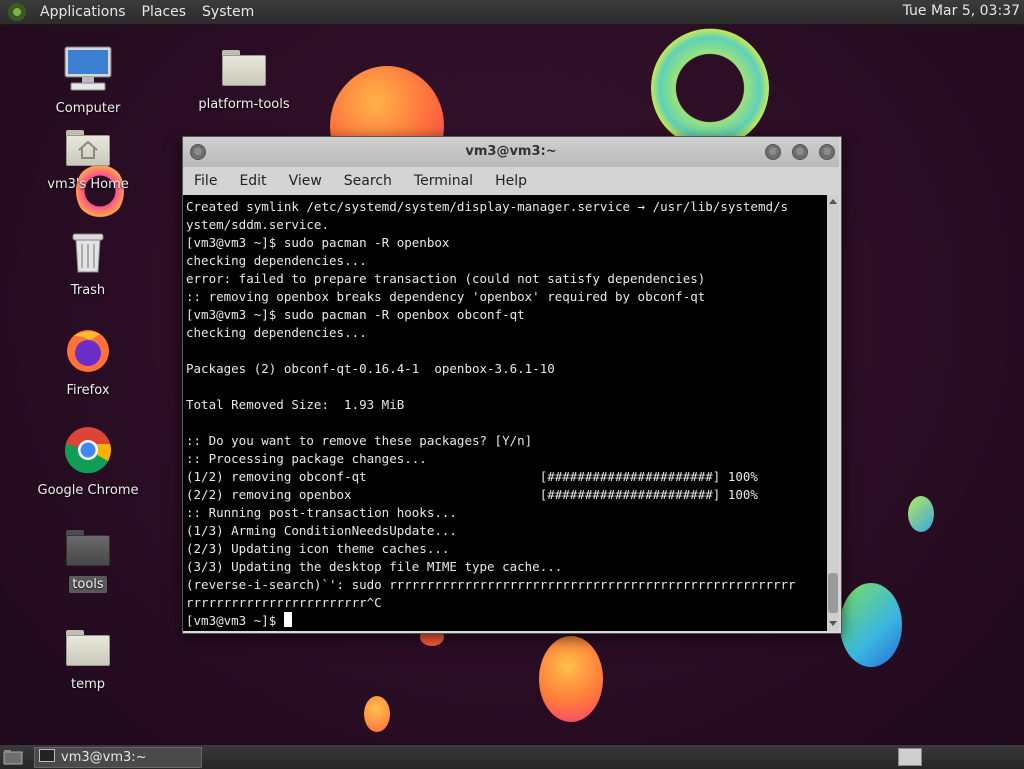 This screenshot has width=1024, height=769. What do you see at coordinates (871, 625) in the screenshot?
I see `wallpaper-blue-green-egg` at bounding box center [871, 625].